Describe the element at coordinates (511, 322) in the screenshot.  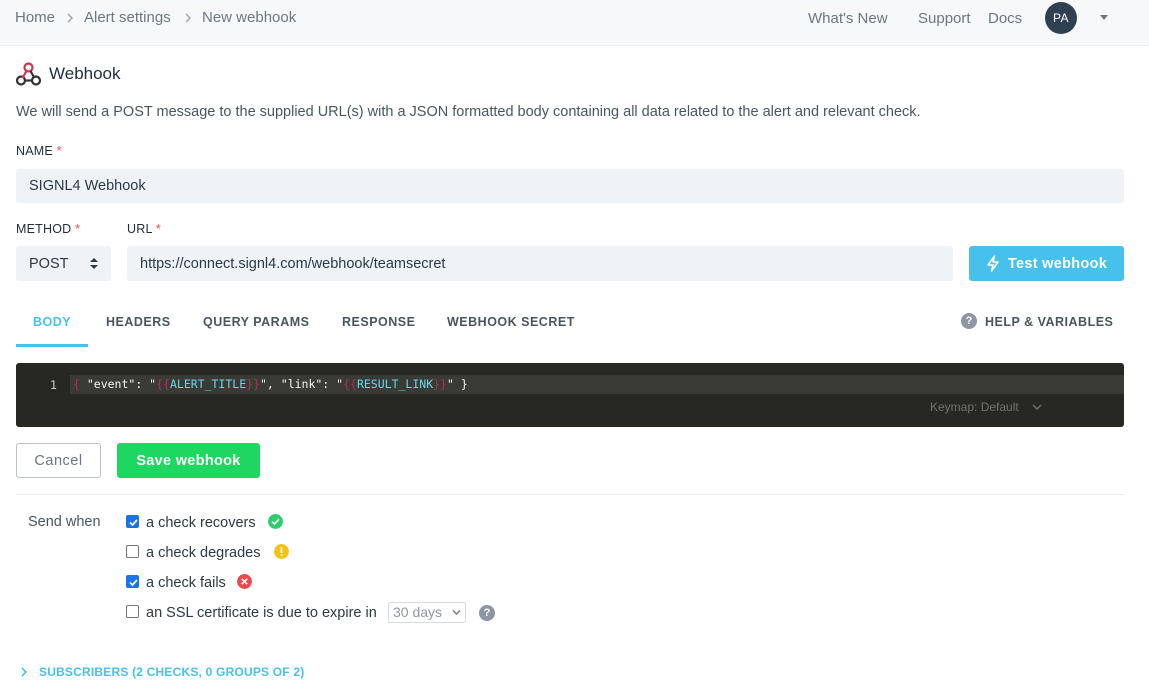
I see `tab-webhook-secret: WEBHOOK SECRET` at that location.